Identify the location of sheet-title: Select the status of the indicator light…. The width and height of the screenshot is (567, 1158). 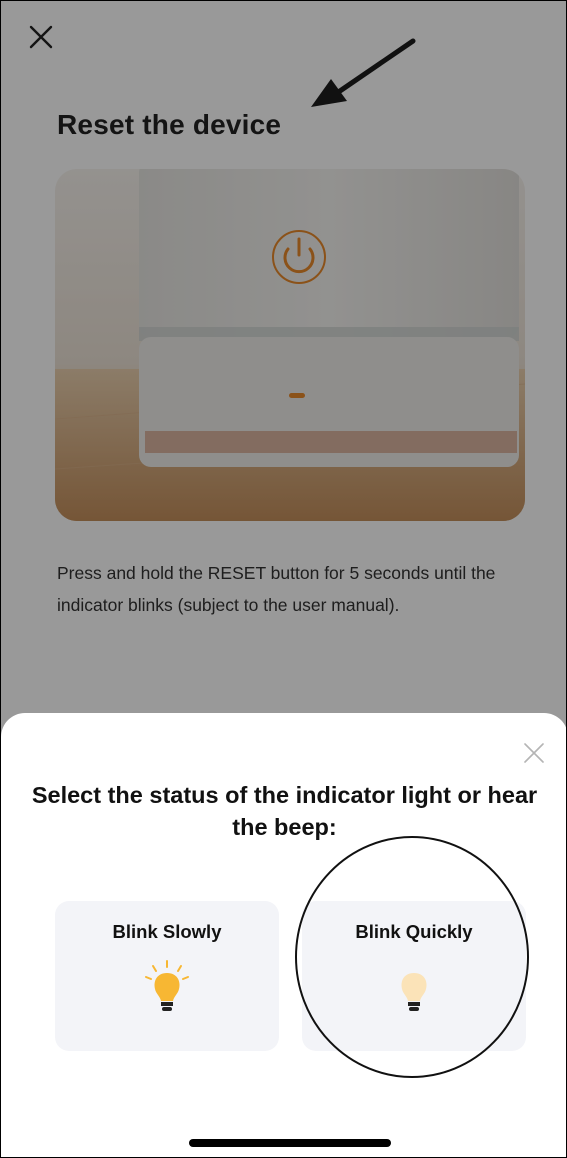
(284, 811).